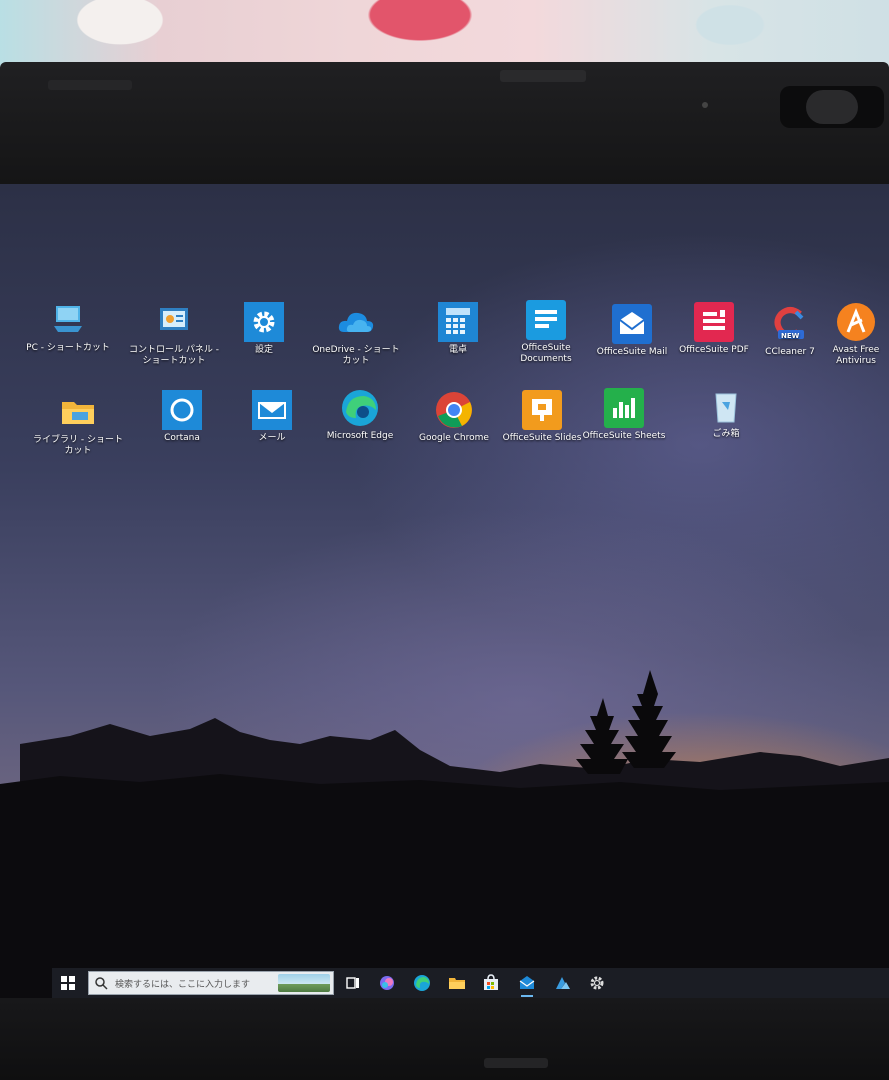 The height and width of the screenshot is (1080, 889). What do you see at coordinates (263, 350) in the screenshot?
I see `desktop-icon-label: 設定` at bounding box center [263, 350].